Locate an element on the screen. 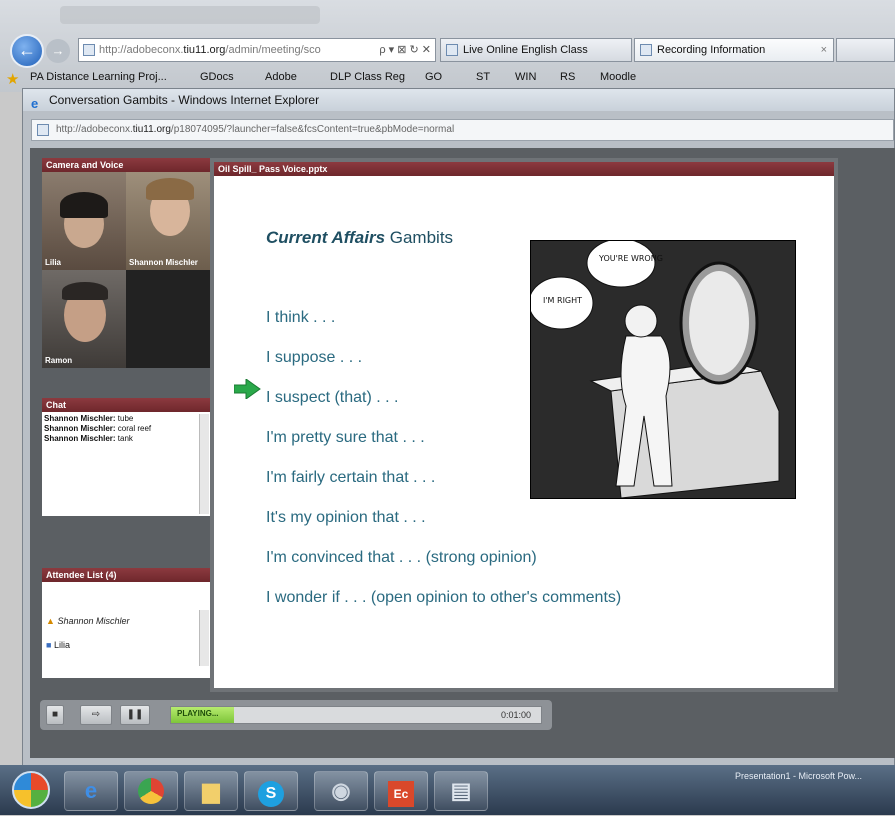 Image resolution: width=895 pixels, height=816 pixels. webcam-icon: ◉ is located at coordinates (341, 790).